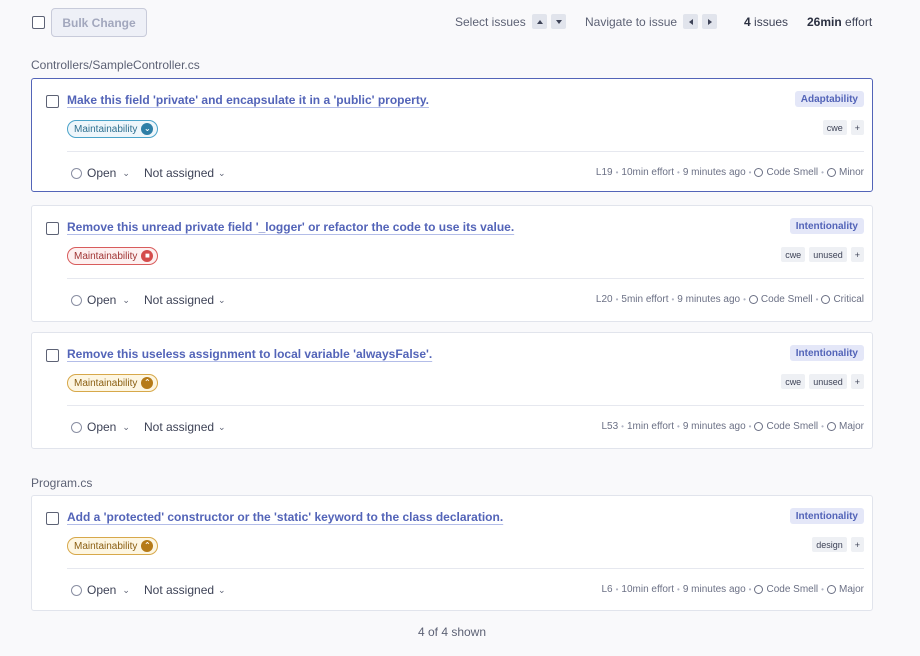 The height and width of the screenshot is (656, 920). Describe the element at coordinates (831, 172) in the screenshot. I see `severity-minor-icon` at that location.